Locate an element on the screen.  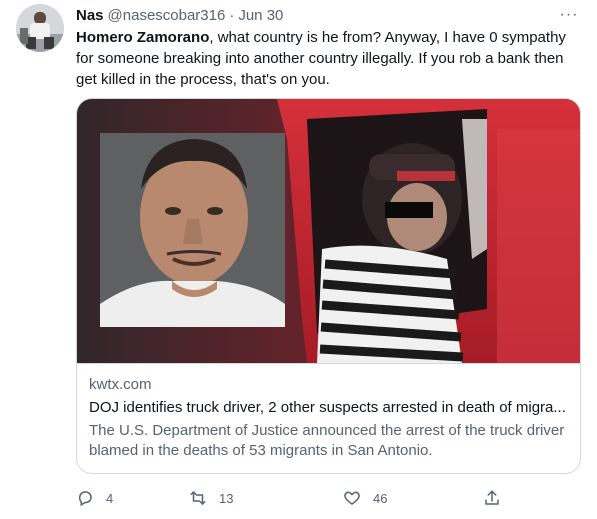
retweet-count: 13 is located at coordinates (226, 498).